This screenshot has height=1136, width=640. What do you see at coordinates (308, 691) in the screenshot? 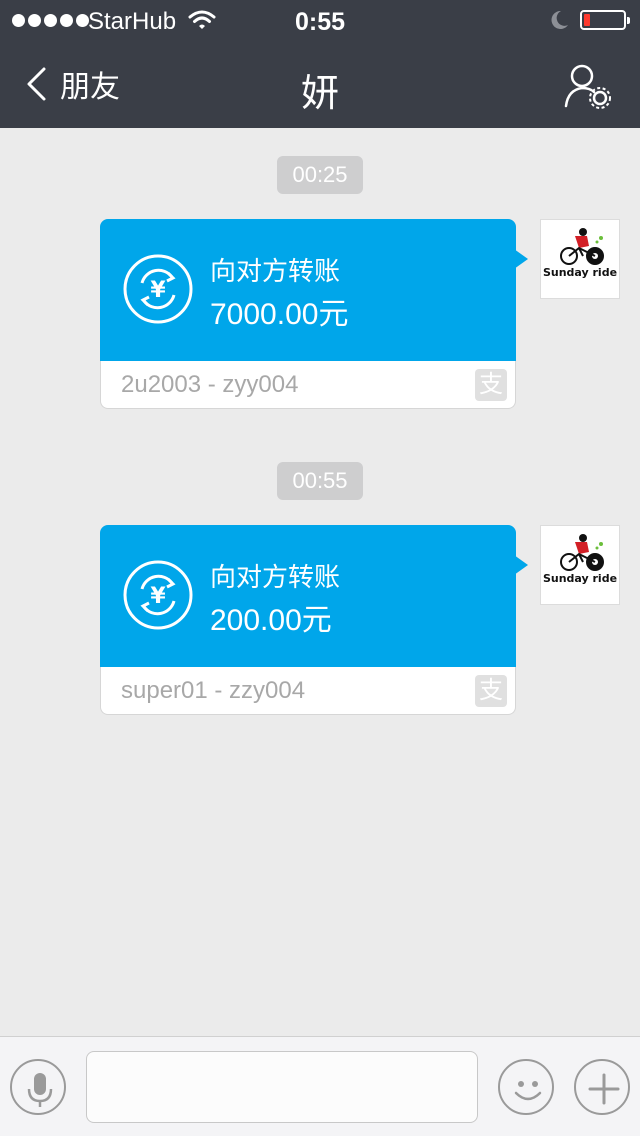
I see `transfer-card-footer: super01 - zzy004 支` at bounding box center [308, 691].